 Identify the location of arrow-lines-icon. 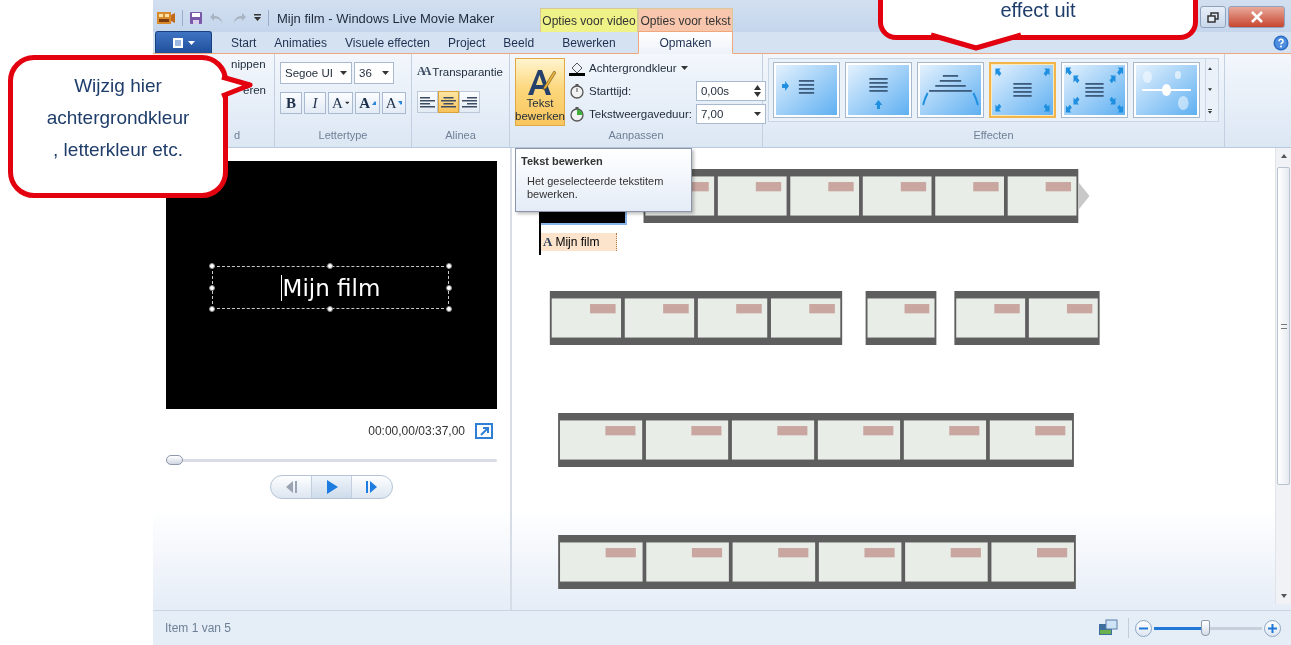
(806, 90).